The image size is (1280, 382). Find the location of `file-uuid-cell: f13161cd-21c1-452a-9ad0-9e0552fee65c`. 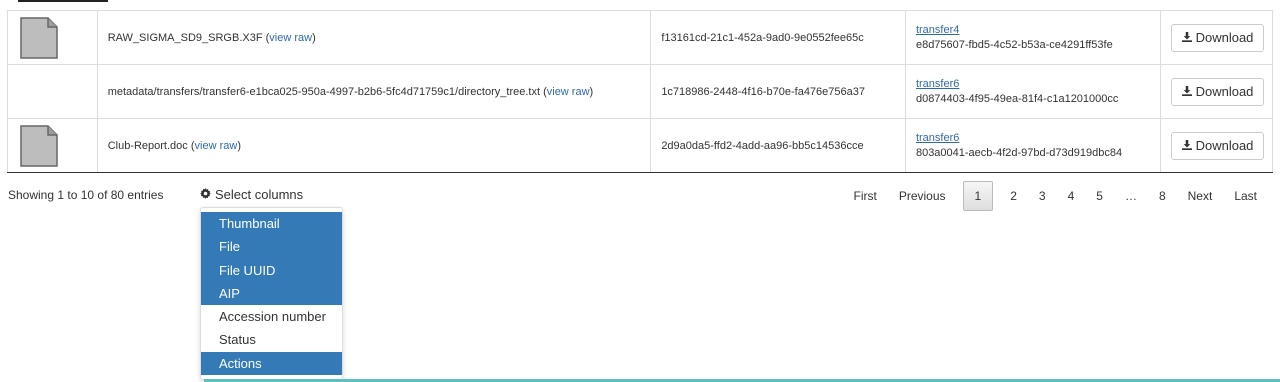

file-uuid-cell: f13161cd-21c1-452a-9ad0-9e0552fee65c is located at coordinates (778, 37).